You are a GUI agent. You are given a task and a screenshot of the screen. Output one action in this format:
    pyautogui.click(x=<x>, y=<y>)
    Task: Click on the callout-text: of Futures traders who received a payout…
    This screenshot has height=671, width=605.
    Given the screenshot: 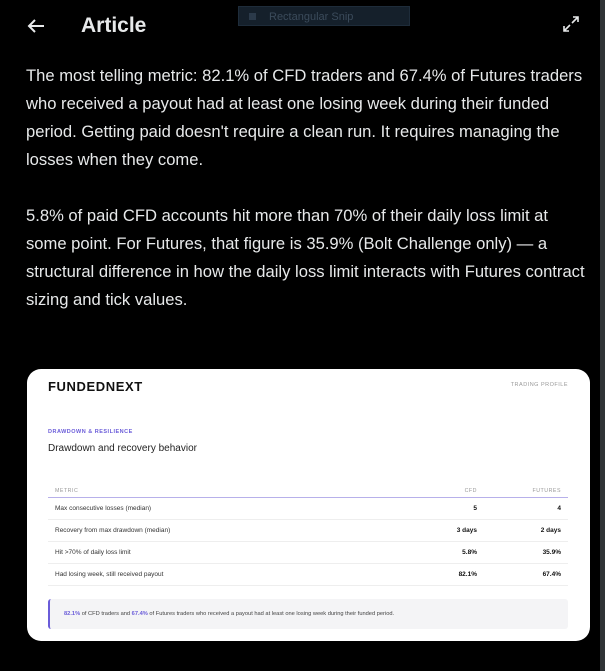 What is the action you would take?
    pyautogui.click(x=271, y=614)
    